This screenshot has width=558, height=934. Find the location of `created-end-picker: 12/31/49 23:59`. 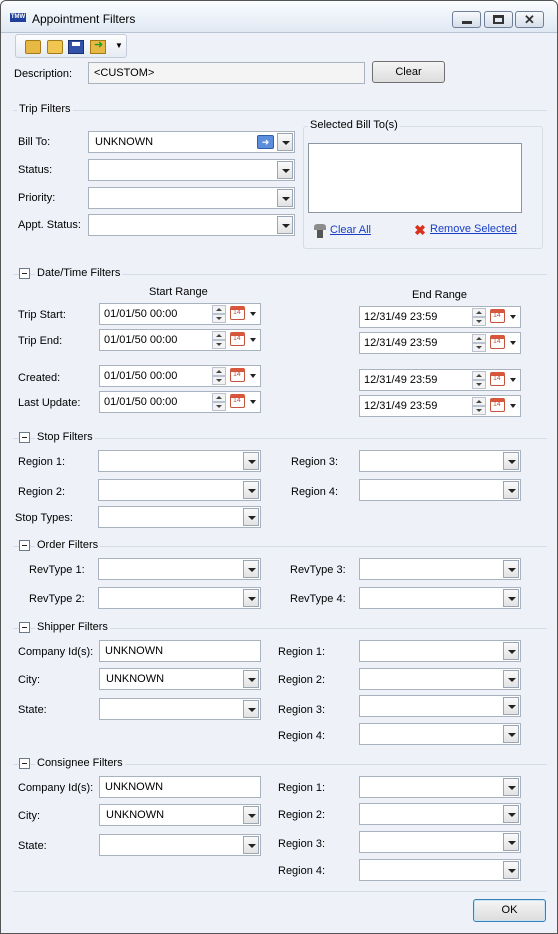

created-end-picker: 12/31/49 23:59 is located at coordinates (440, 380).